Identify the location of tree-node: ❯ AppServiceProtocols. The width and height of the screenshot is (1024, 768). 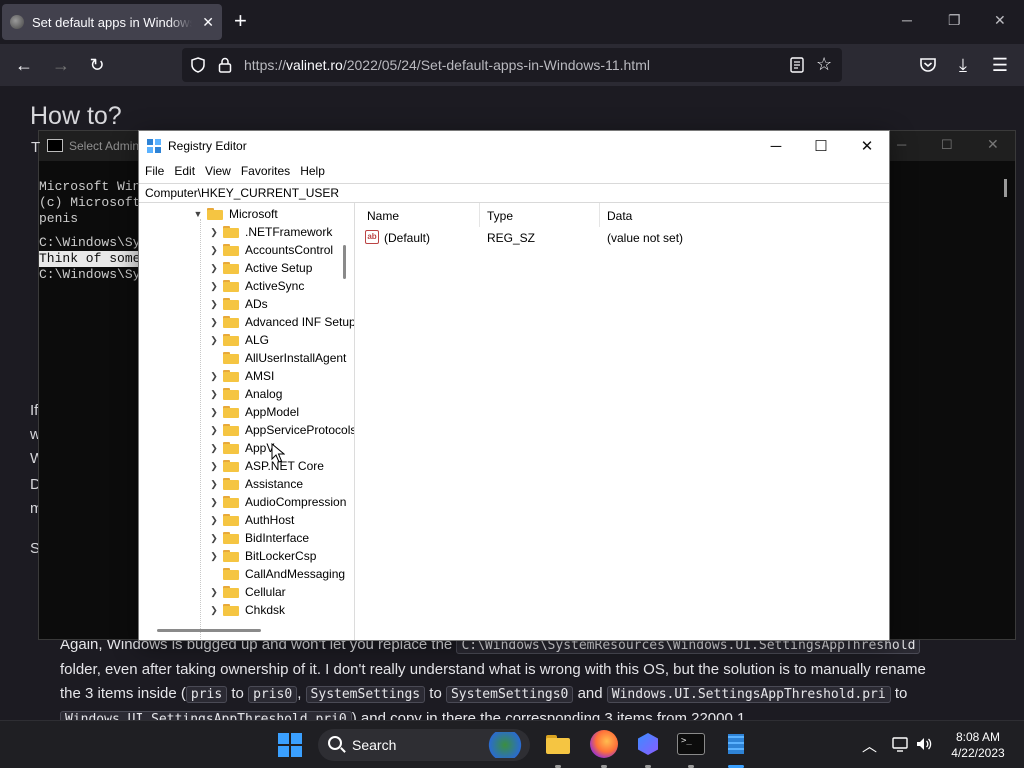
(280, 430).